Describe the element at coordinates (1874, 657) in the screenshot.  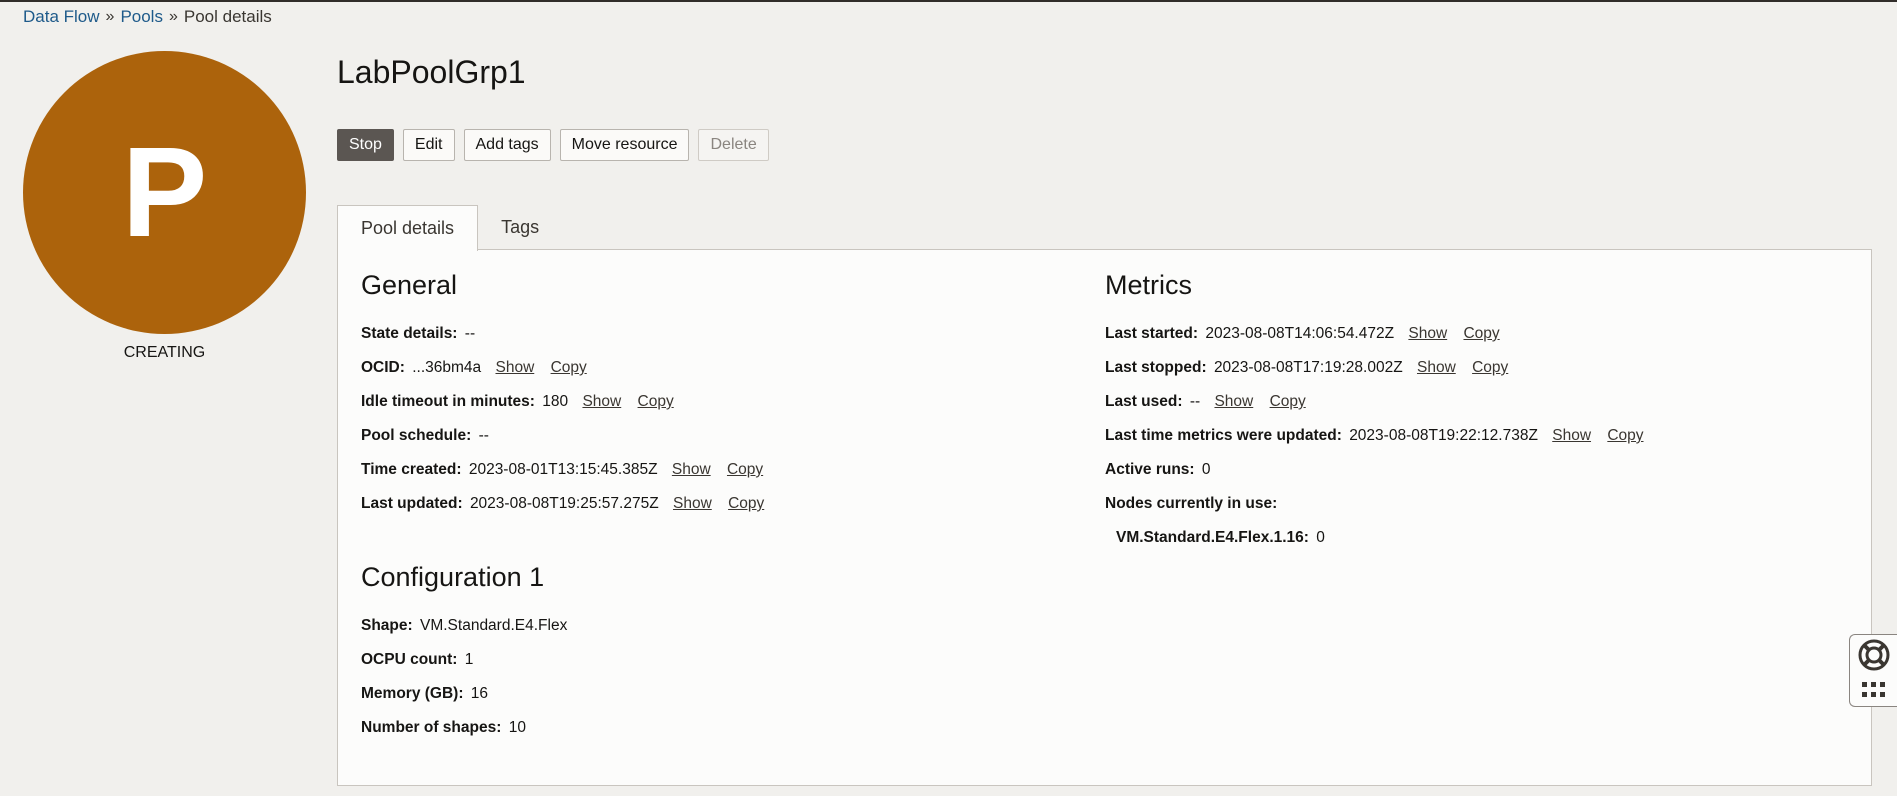
I see `lifebuoy-icon` at that location.